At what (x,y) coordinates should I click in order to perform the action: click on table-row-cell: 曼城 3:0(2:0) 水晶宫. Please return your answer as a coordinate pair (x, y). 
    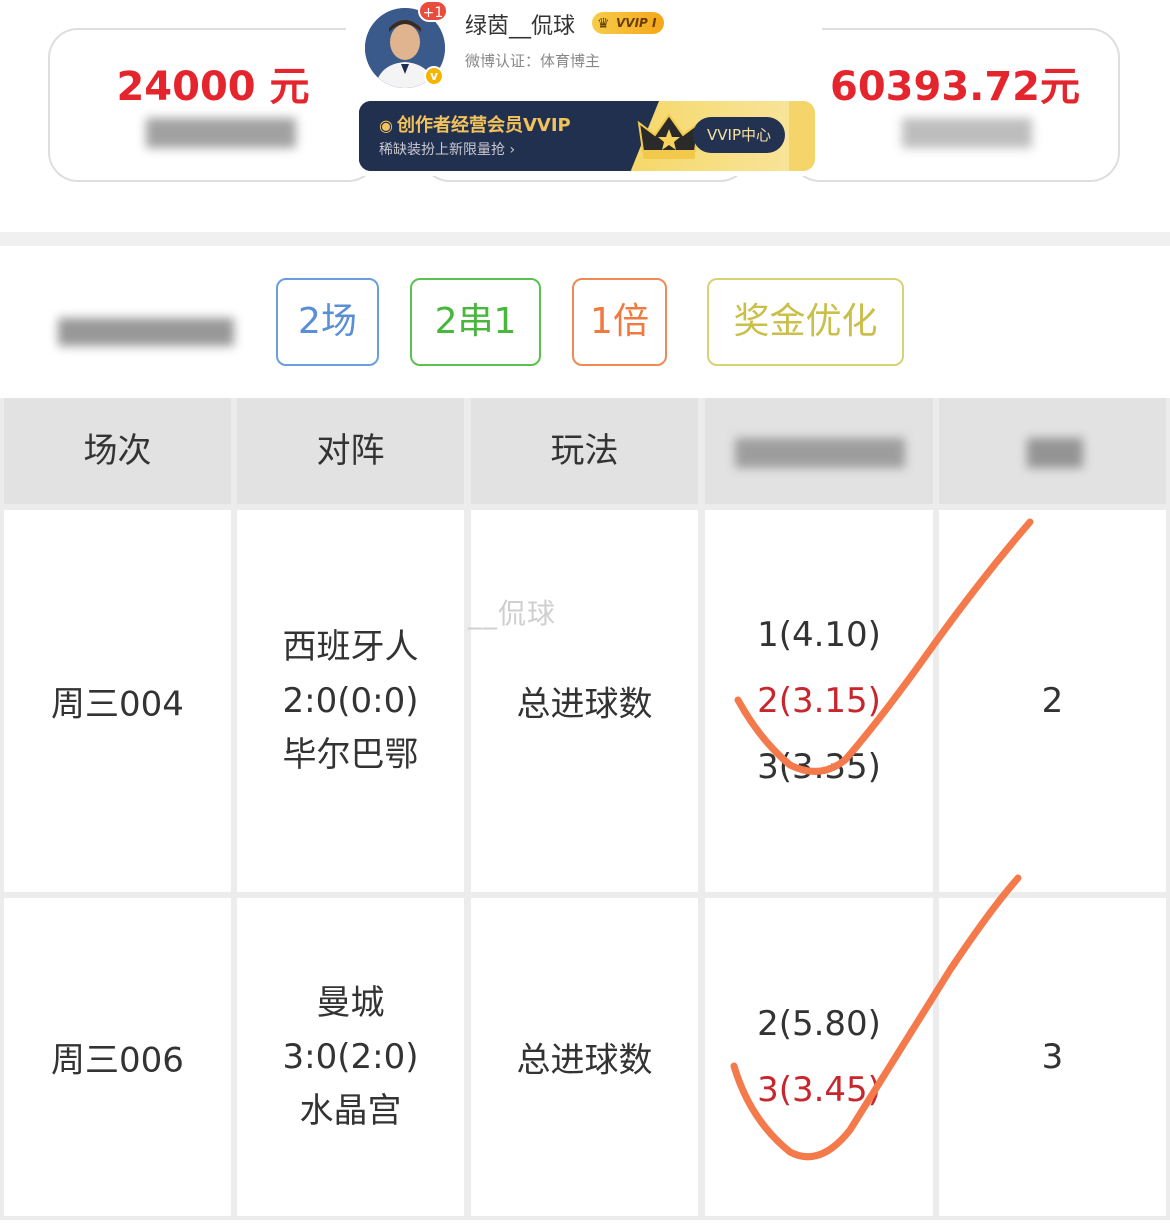
    Looking at the image, I should click on (350, 1057).